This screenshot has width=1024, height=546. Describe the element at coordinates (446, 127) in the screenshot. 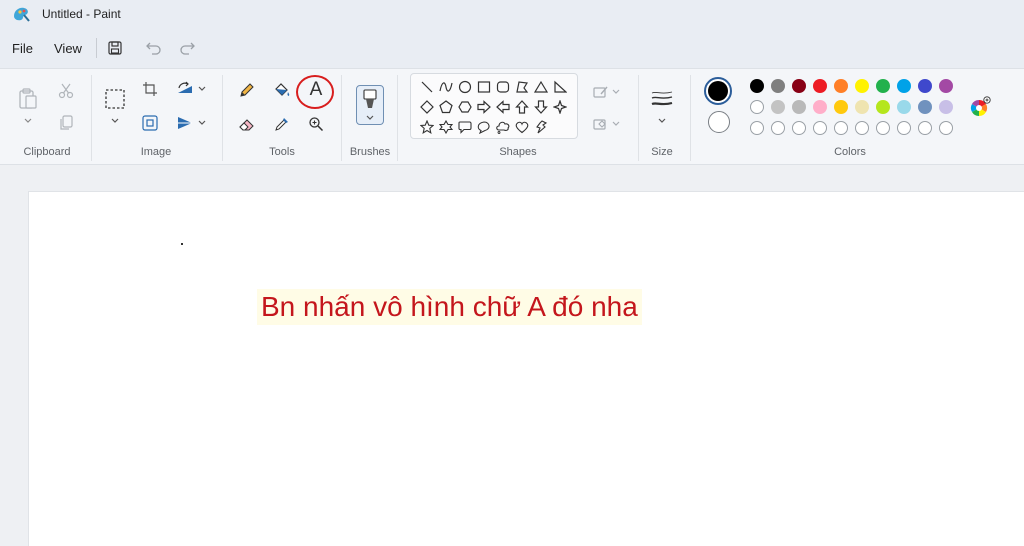

I see `six-point-star-shape` at that location.